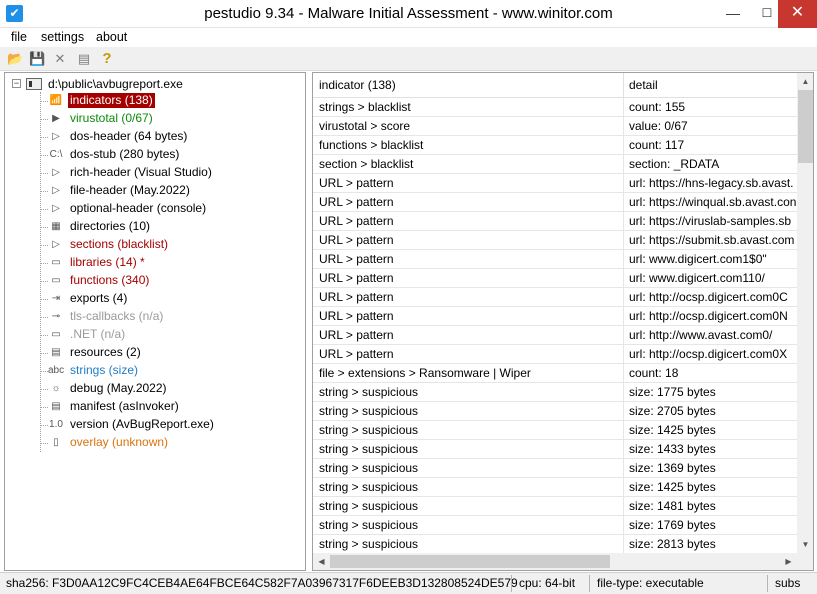 Image resolution: width=817 pixels, height=594 pixels. I want to click on tree-item: ▷ sections (blacklist), so click(169, 245).